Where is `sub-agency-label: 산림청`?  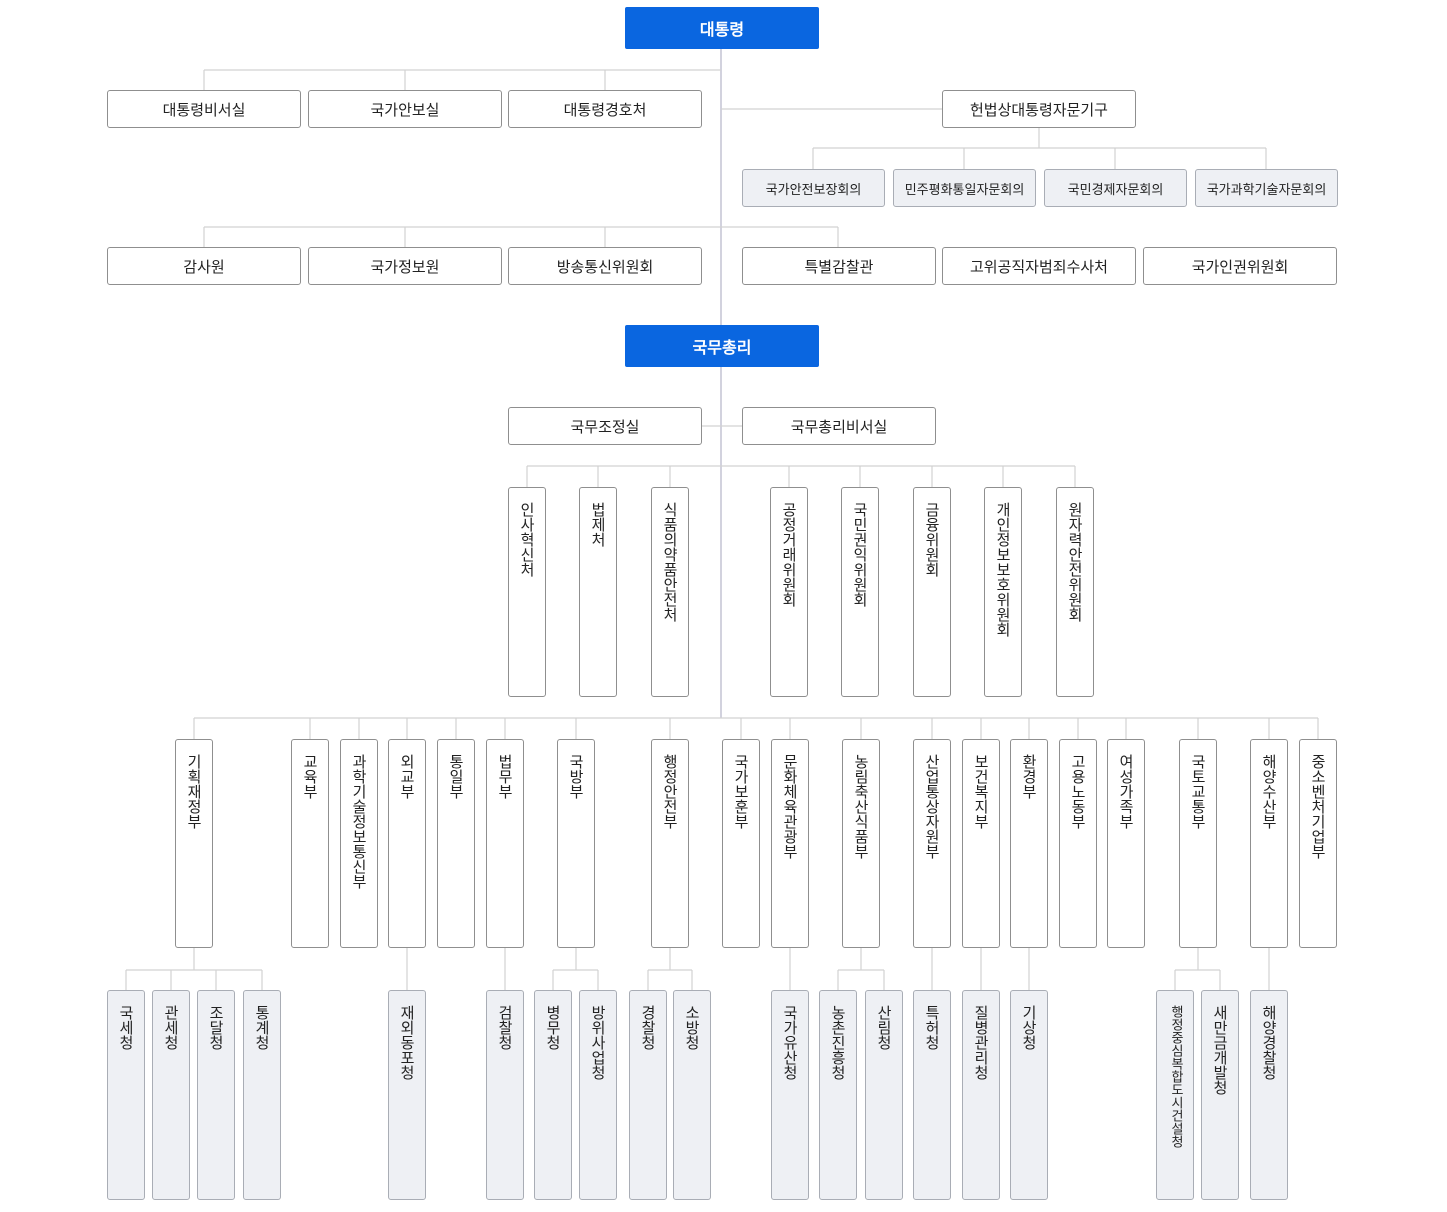 sub-agency-label: 산림청 is located at coordinates (884, 1027).